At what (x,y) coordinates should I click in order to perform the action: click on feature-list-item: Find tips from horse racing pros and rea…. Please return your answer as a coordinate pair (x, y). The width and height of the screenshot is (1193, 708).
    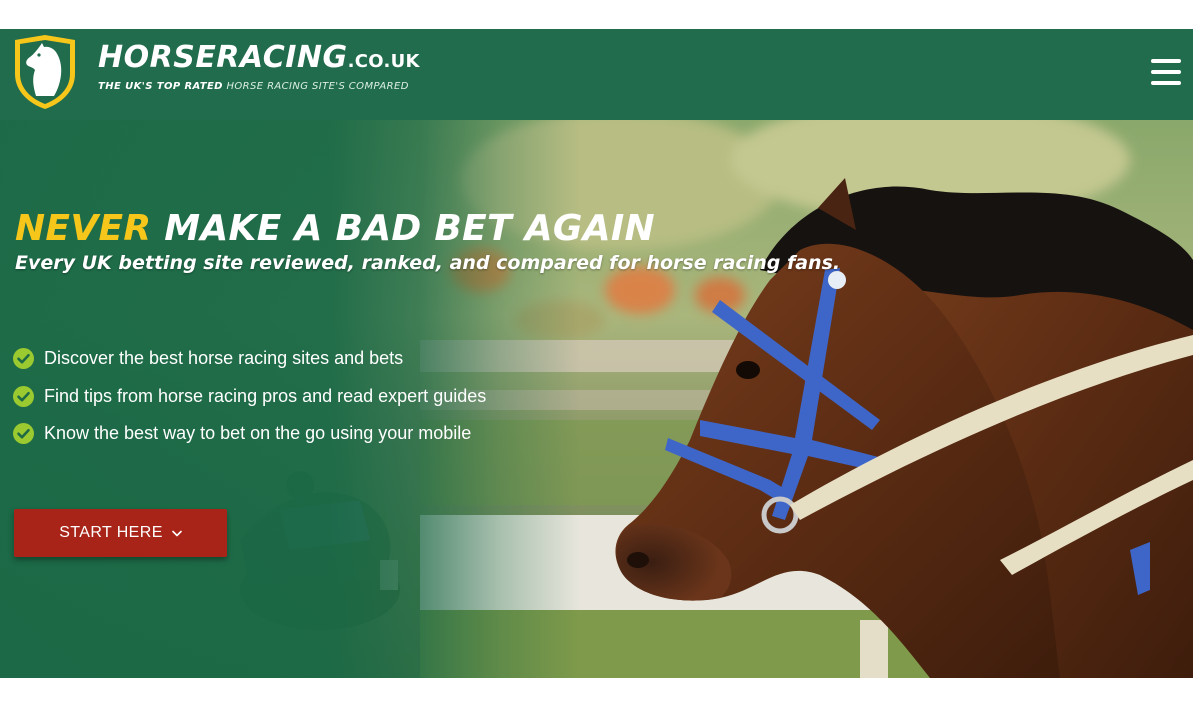
    Looking at the image, I should click on (249, 397).